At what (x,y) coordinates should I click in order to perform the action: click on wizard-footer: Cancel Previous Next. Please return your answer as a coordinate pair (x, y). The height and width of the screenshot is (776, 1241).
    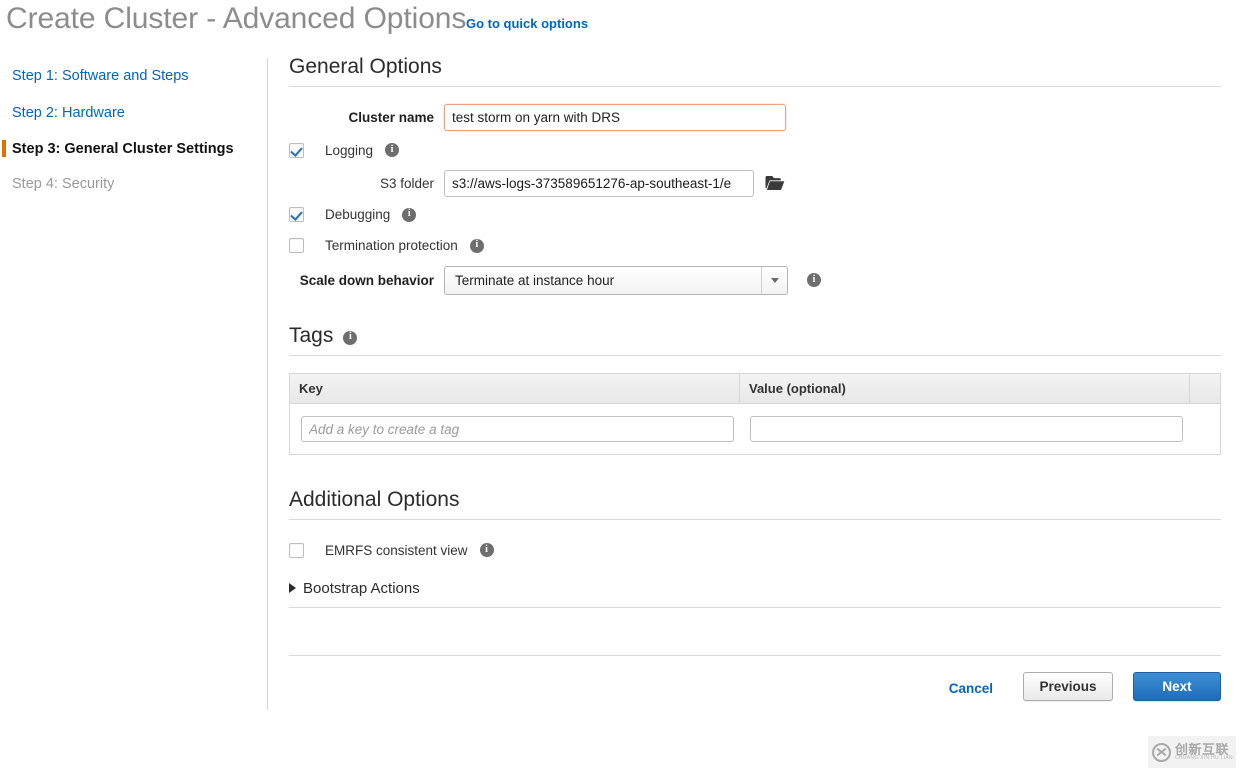
    Looking at the image, I should click on (755, 690).